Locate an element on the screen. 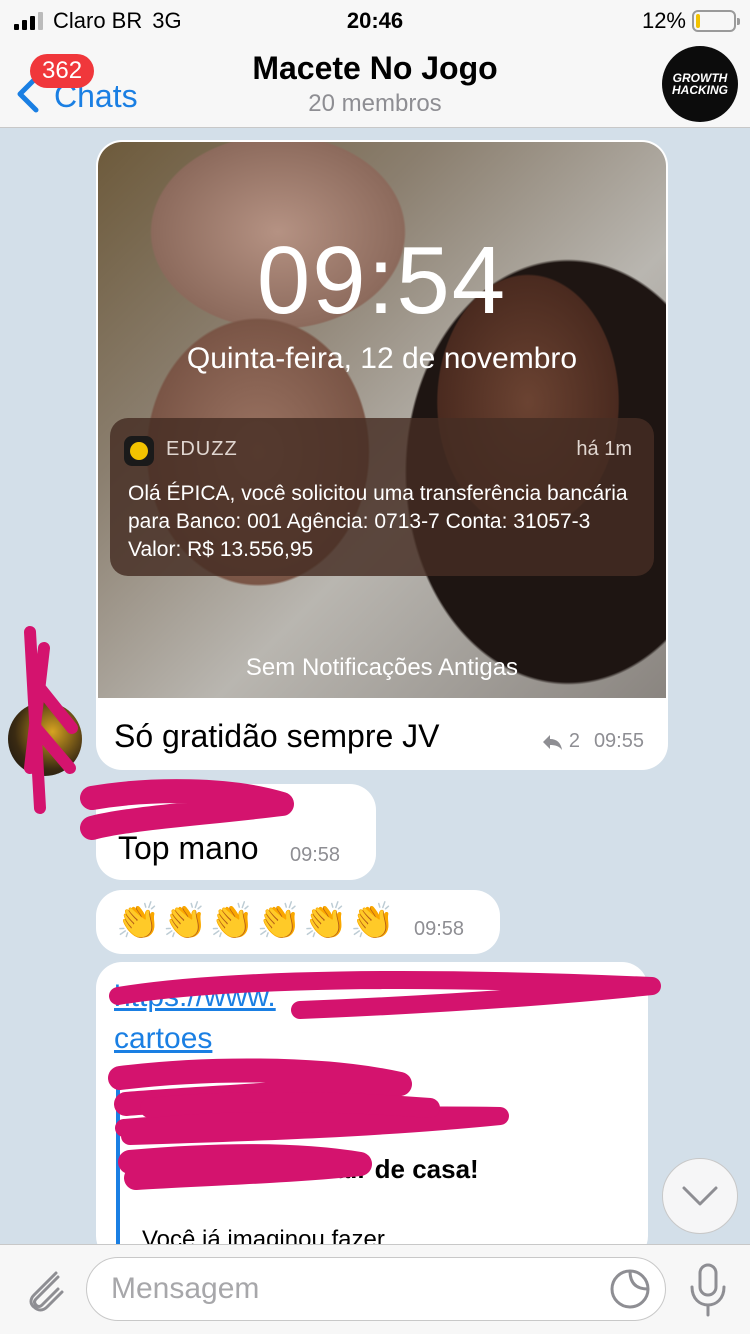 This screenshot has height=1334, width=750. battery-percent: 12% is located at coordinates (663, 20).